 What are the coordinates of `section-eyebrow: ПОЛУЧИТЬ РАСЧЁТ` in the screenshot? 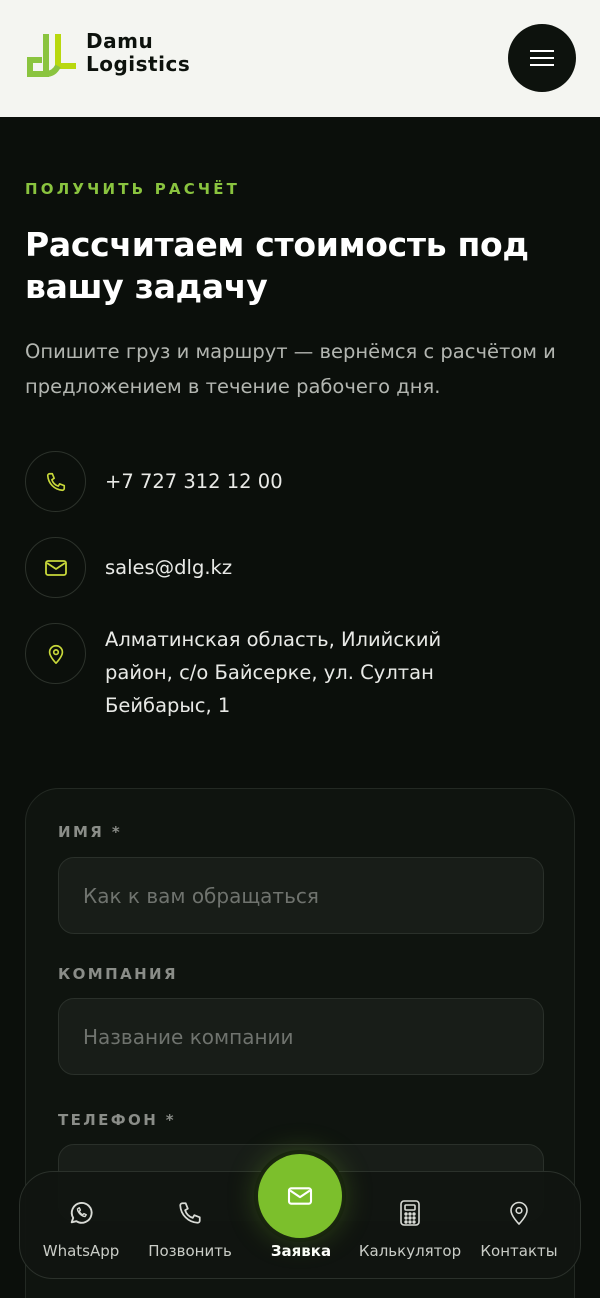 It's located at (133, 189).